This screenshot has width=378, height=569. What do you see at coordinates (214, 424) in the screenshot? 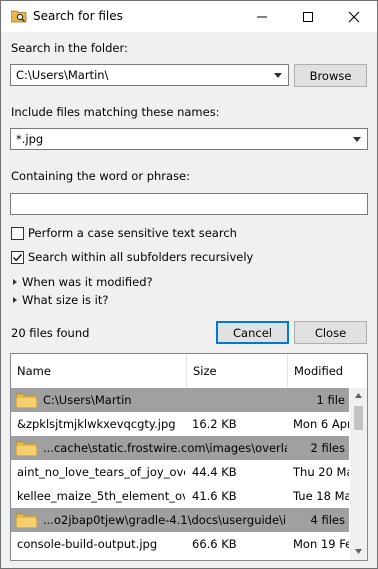
I see `file-size: 16.2 KB` at bounding box center [214, 424].